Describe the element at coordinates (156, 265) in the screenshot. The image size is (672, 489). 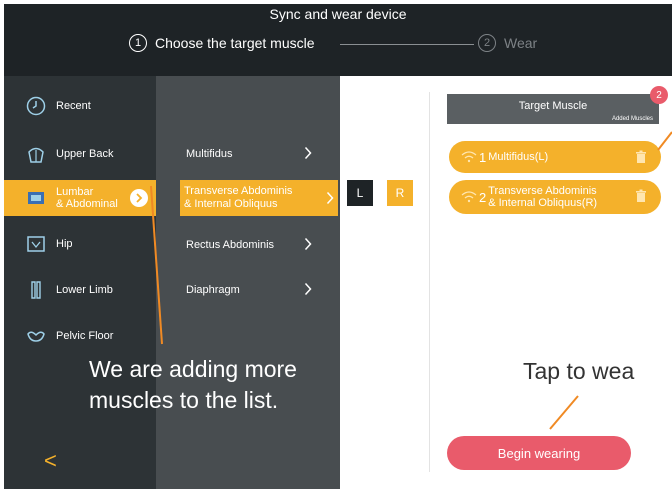
I see `callout-line-left` at that location.